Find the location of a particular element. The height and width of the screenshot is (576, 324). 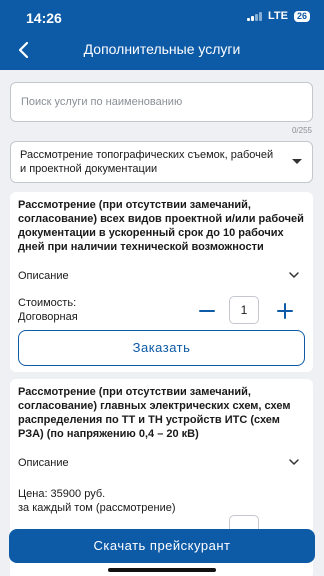

plus-icon is located at coordinates (285, 311).